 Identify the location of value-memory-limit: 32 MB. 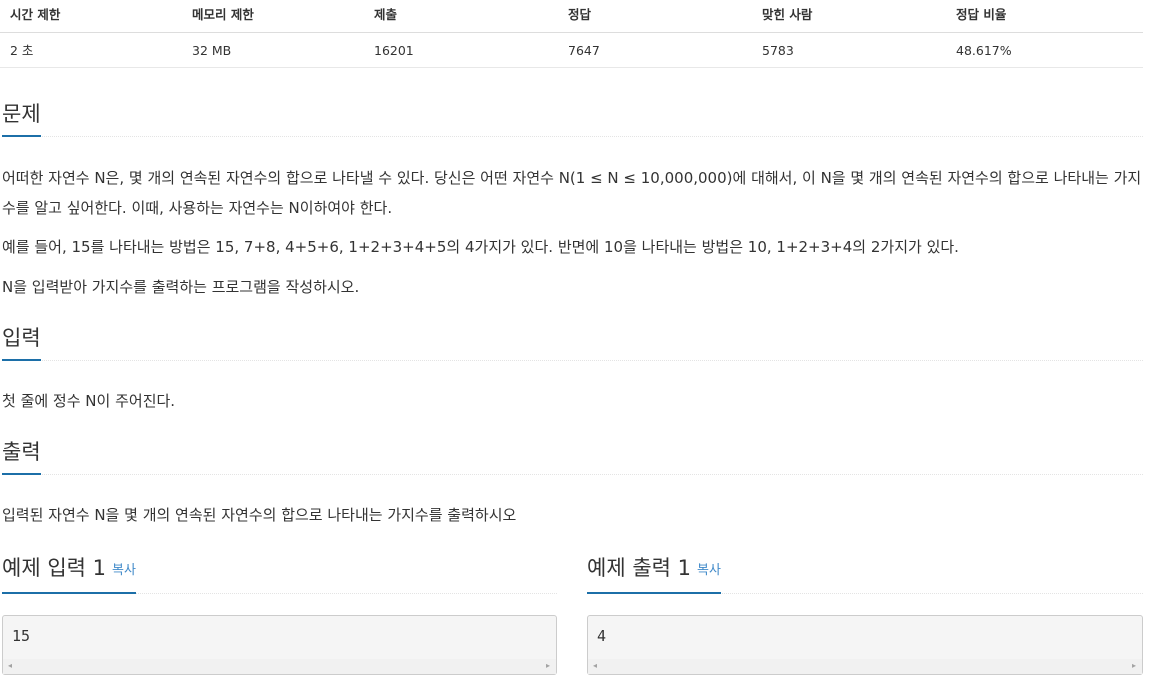
(212, 50).